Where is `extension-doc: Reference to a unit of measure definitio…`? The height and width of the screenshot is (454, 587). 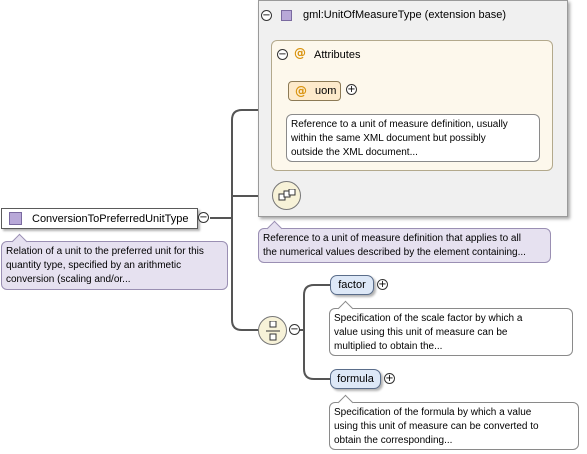 extension-doc: Reference to a unit of measure definitio… is located at coordinates (404, 241).